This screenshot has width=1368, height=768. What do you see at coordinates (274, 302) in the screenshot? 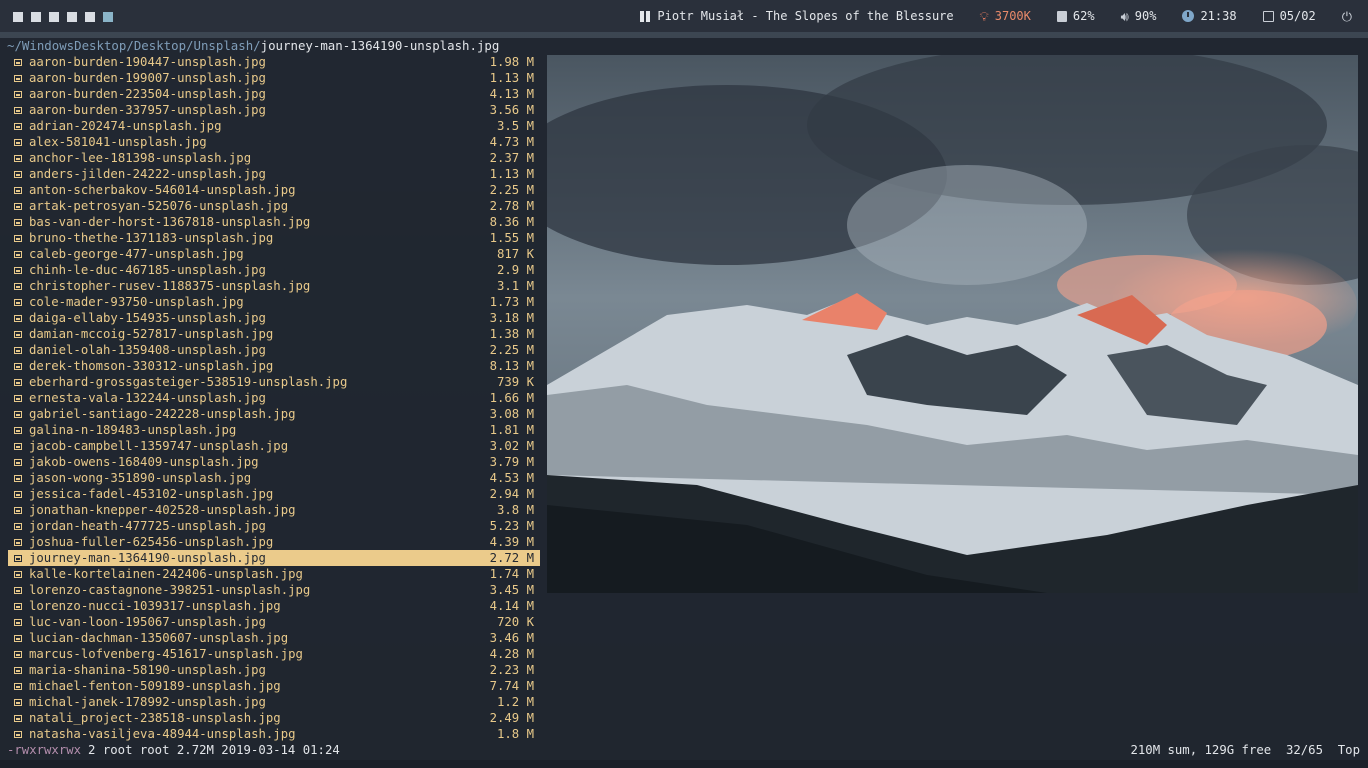
I see `file-row: cole-mader-93750-unsplash.jpg 1.73 M` at bounding box center [274, 302].